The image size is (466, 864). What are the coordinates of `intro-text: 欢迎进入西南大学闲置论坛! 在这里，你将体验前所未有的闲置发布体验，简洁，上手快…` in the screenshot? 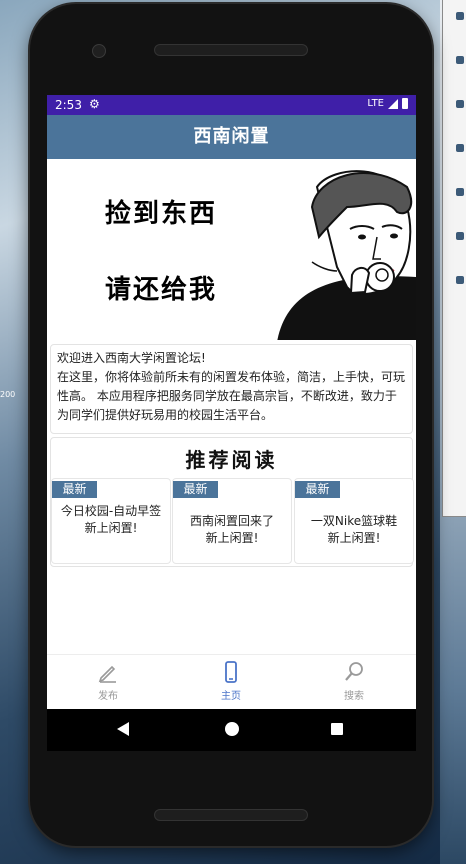 It's located at (232, 387).